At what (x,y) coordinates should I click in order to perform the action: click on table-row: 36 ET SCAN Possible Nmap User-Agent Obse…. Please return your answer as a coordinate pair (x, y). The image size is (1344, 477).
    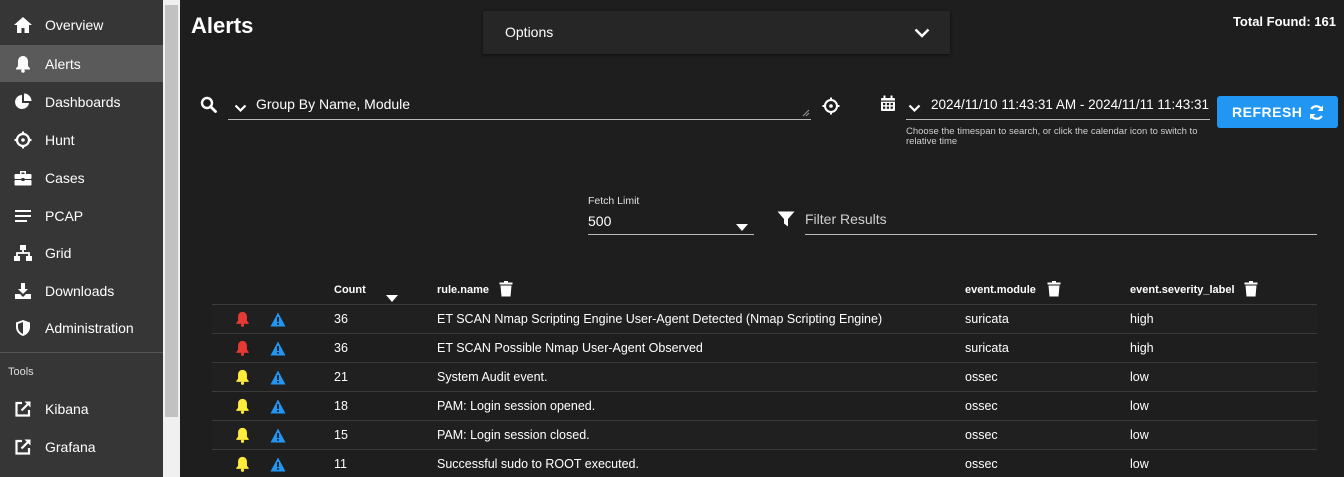
    Looking at the image, I should click on (764, 348).